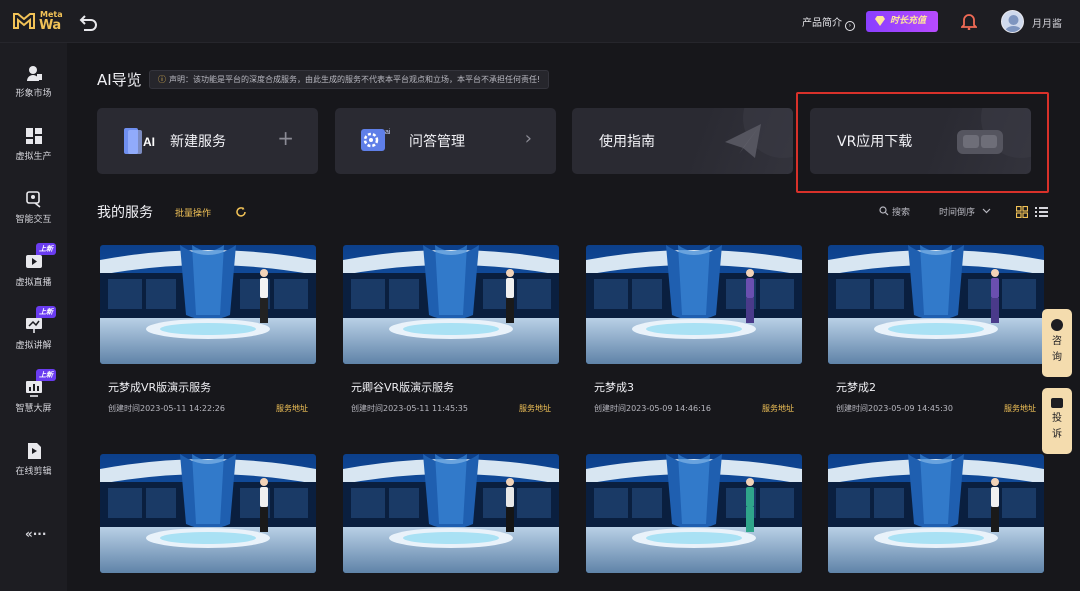  I want to click on sidebar-item-label: 智慧大屏, so click(33, 409).